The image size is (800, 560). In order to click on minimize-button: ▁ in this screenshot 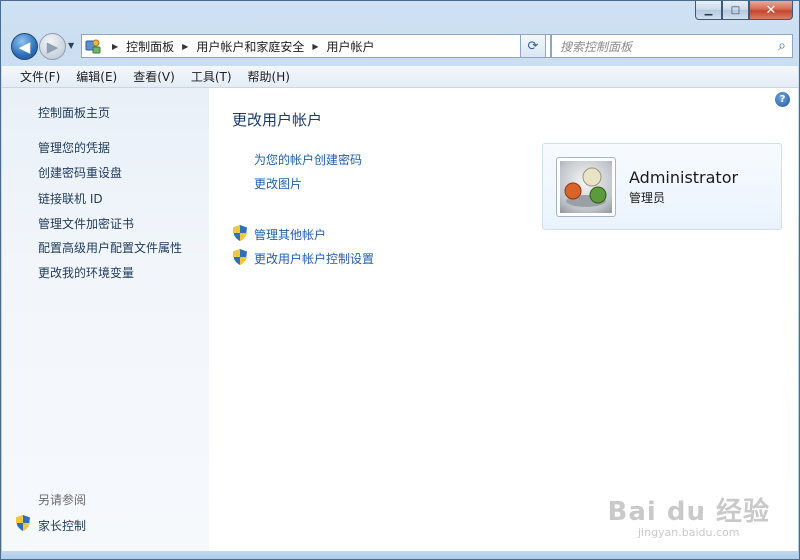, I will do `click(708, 10)`.